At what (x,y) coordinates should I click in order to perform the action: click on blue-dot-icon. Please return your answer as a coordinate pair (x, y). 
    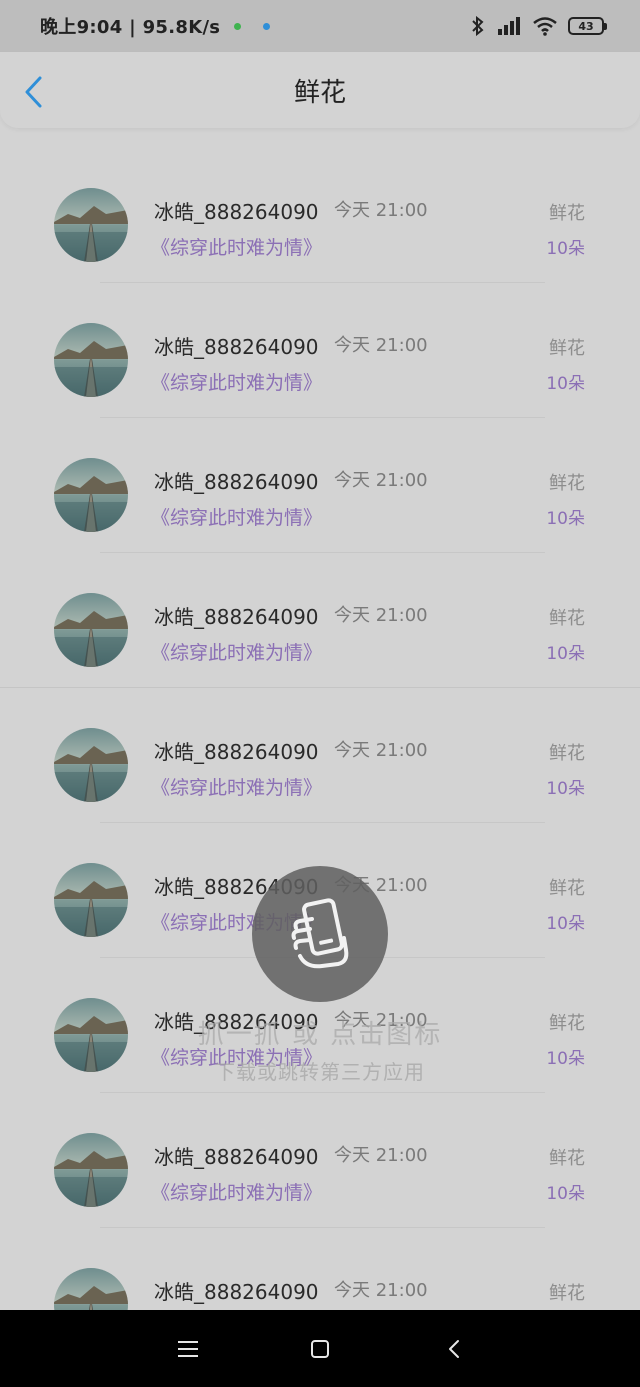
    Looking at the image, I should click on (267, 26).